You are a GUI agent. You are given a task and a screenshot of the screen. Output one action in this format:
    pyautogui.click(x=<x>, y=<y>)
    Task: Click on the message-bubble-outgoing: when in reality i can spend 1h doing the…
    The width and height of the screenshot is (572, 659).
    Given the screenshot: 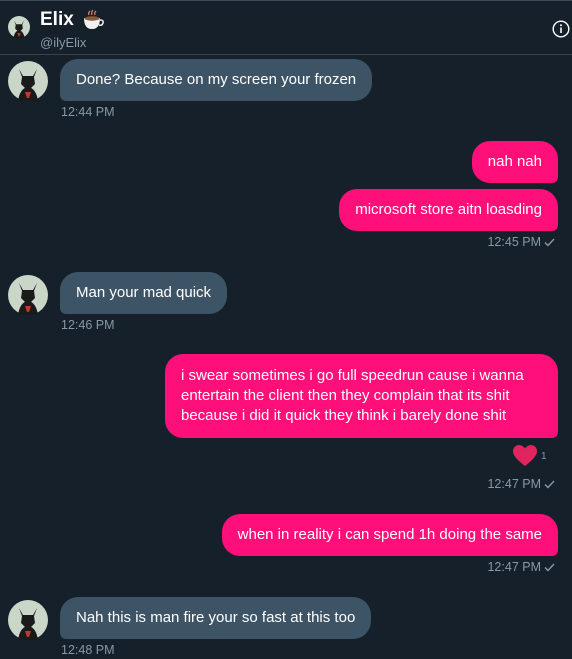 What is the action you would take?
    pyautogui.click(x=389, y=535)
    